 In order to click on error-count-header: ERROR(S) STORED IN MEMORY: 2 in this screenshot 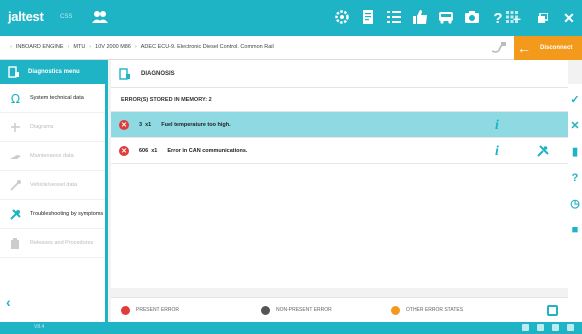, I will do `click(339, 100)`.